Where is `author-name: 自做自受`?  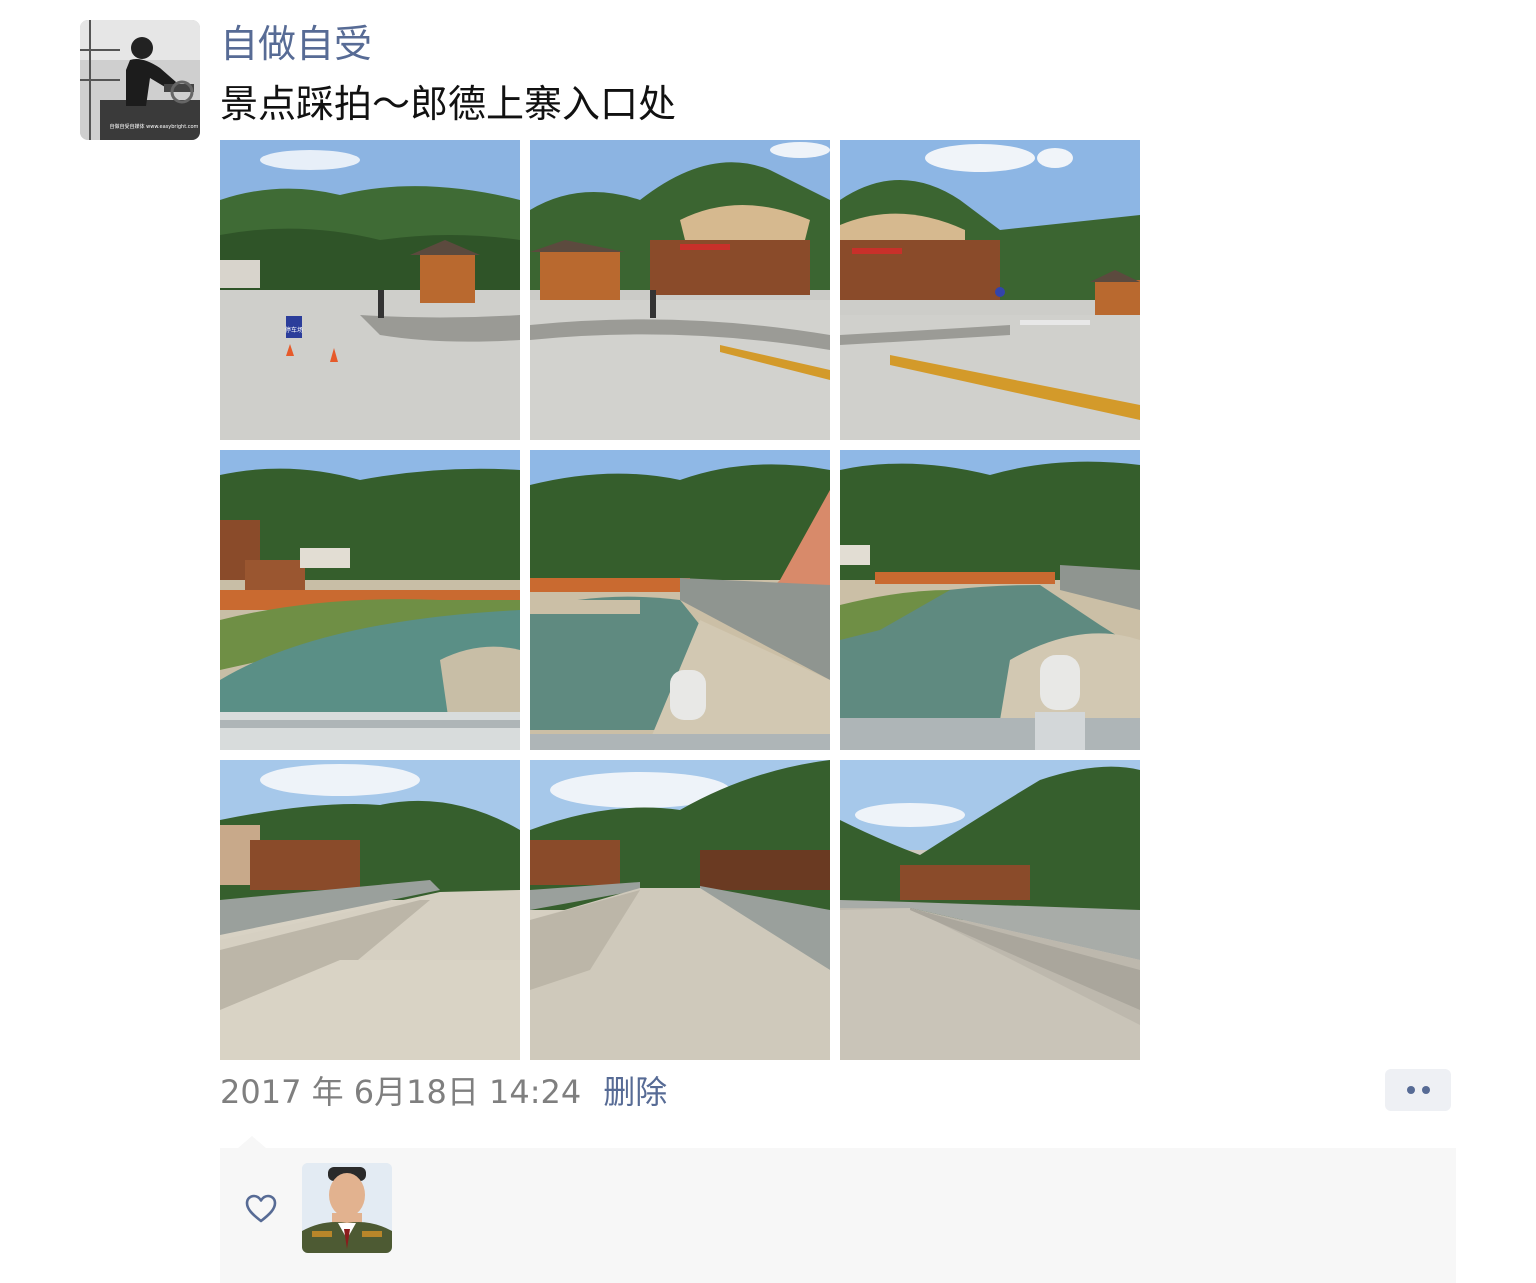 author-name: 自做自受 is located at coordinates (296, 44).